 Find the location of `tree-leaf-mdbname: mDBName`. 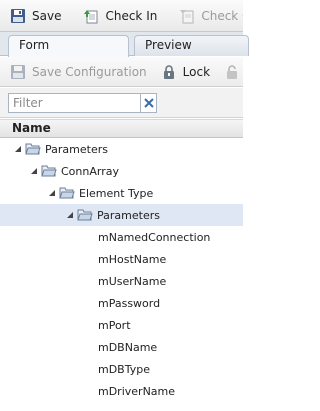

tree-leaf-mdbname: mDBName is located at coordinates (121, 347).